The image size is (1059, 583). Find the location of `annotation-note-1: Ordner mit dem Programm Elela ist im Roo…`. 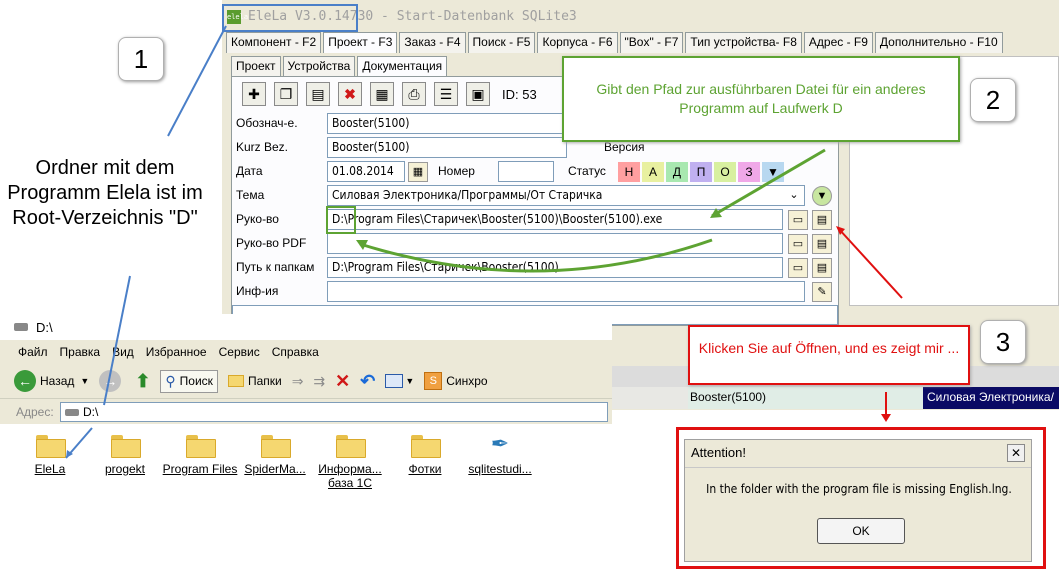

annotation-note-1: Ordner mit dem Programm Elela ist im Roo… is located at coordinates (105, 193).